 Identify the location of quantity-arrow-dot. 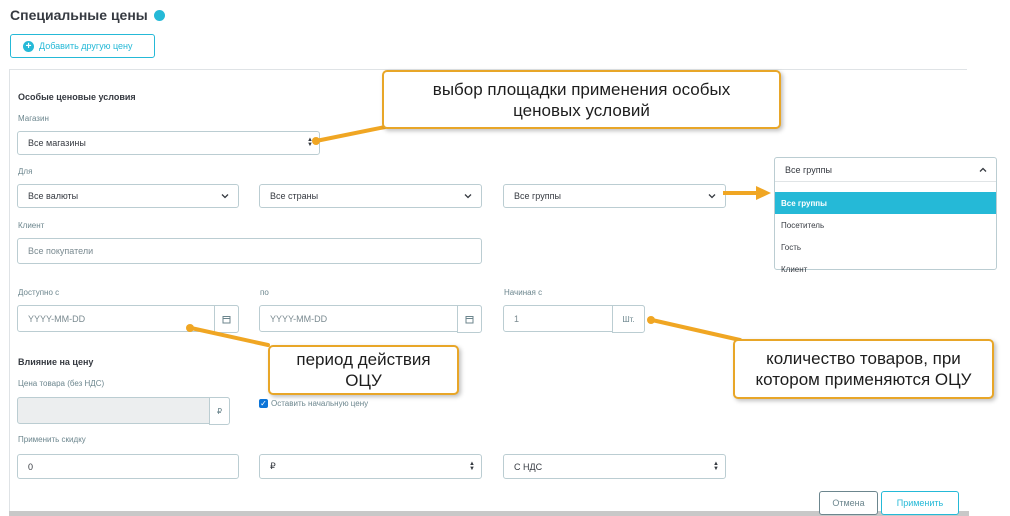
(651, 320).